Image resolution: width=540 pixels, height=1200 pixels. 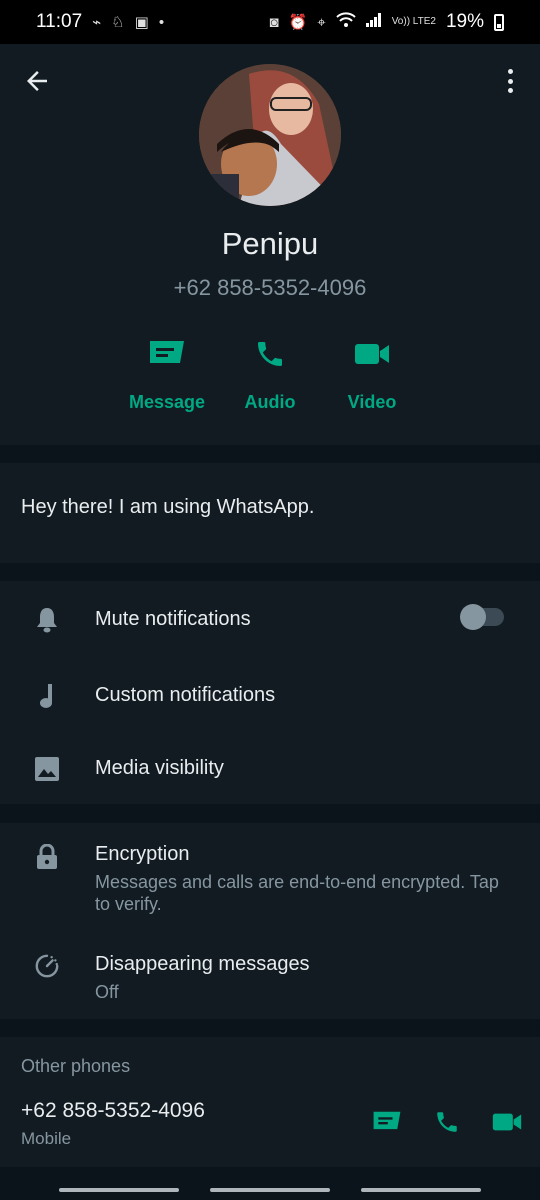 What do you see at coordinates (47, 857) in the screenshot?
I see `lock-icon` at bounding box center [47, 857].